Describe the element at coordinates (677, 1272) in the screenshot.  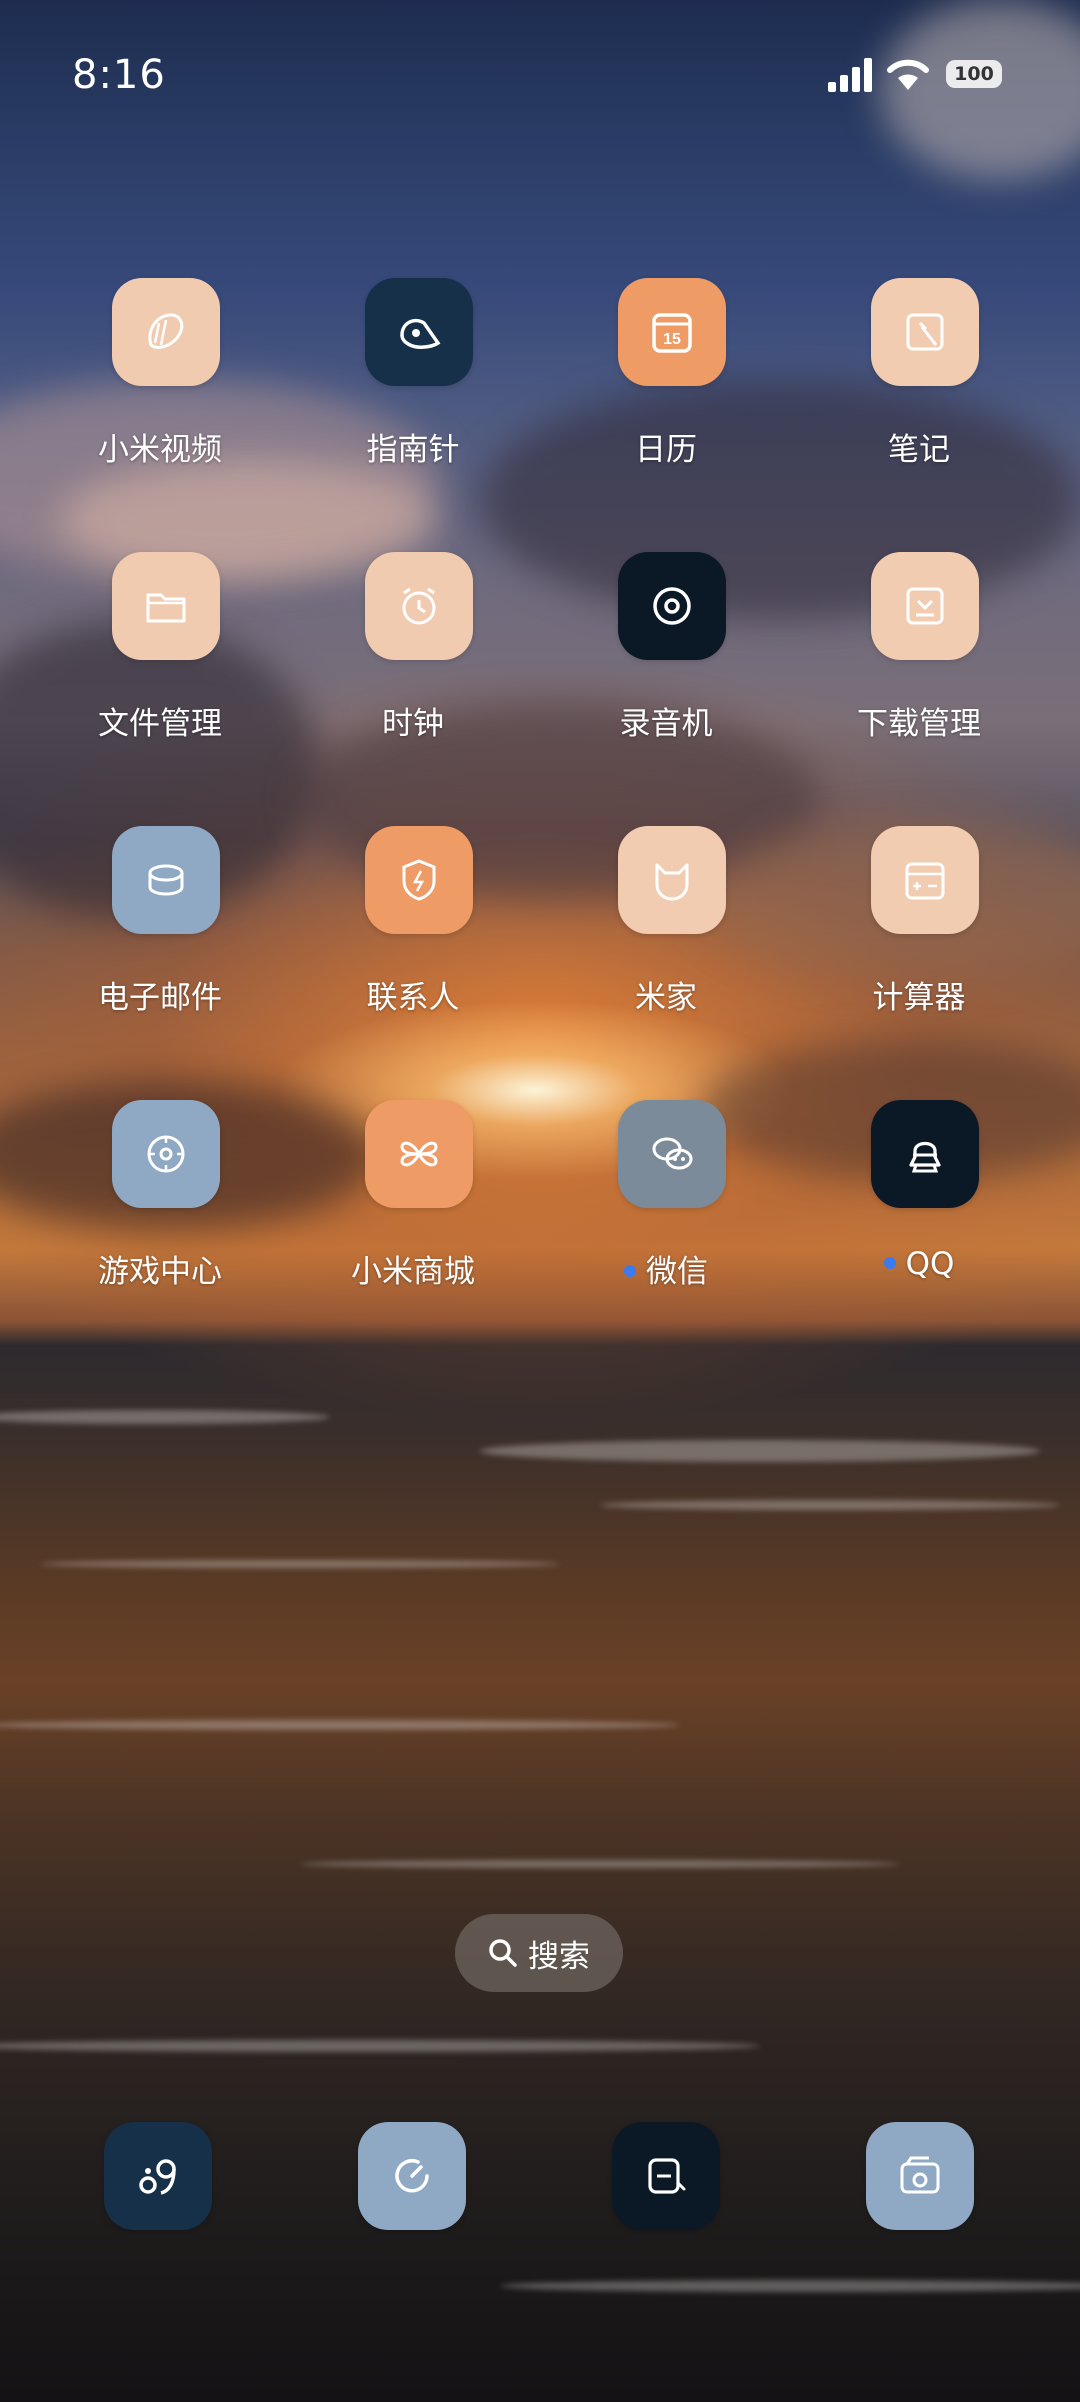
I see `app-label-text: 微信` at that location.